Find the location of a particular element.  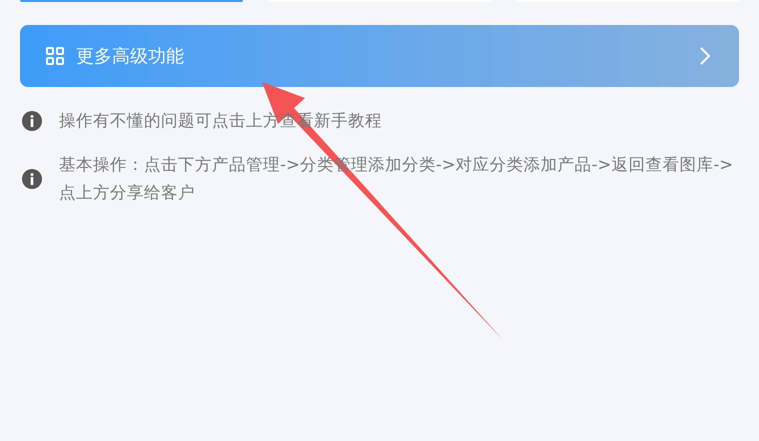

chevron-right-icon is located at coordinates (705, 56).